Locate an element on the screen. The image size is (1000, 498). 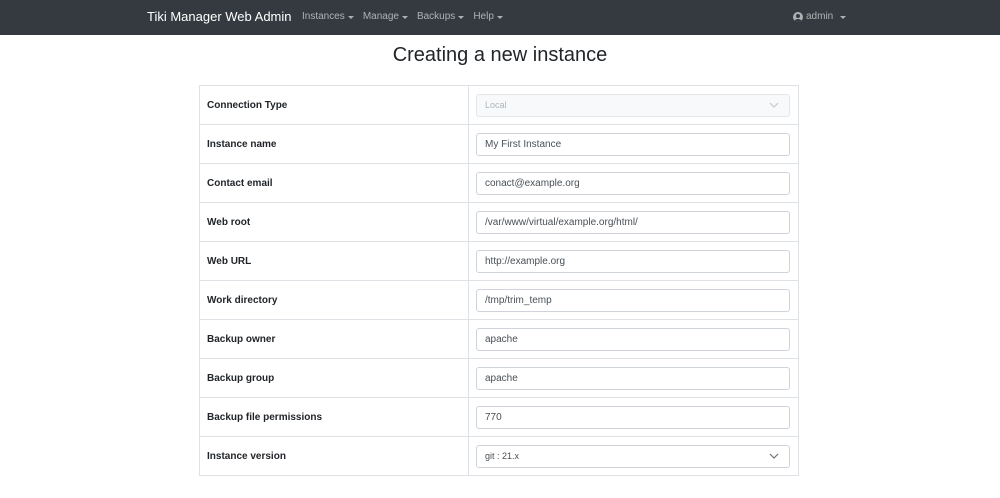
web-url-label: Web URL is located at coordinates (334, 261).